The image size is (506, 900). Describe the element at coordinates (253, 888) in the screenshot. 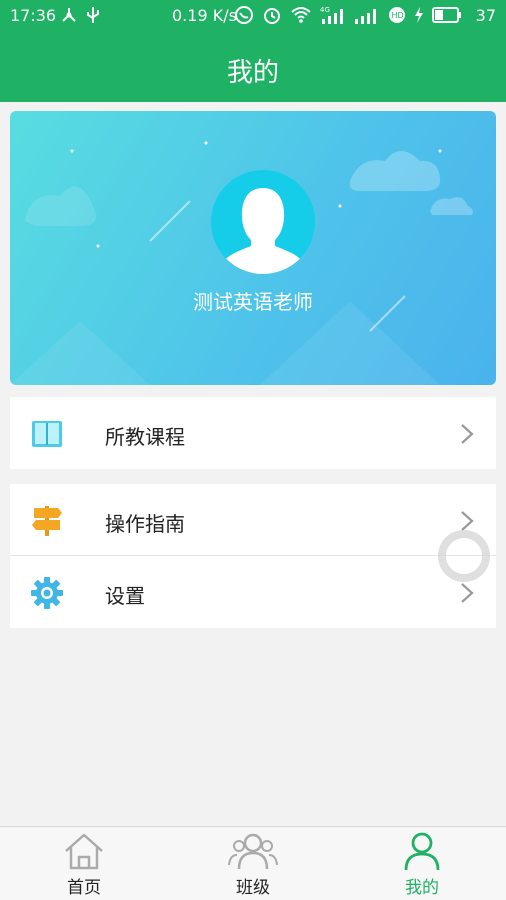

I see `tab-label: 班级` at that location.